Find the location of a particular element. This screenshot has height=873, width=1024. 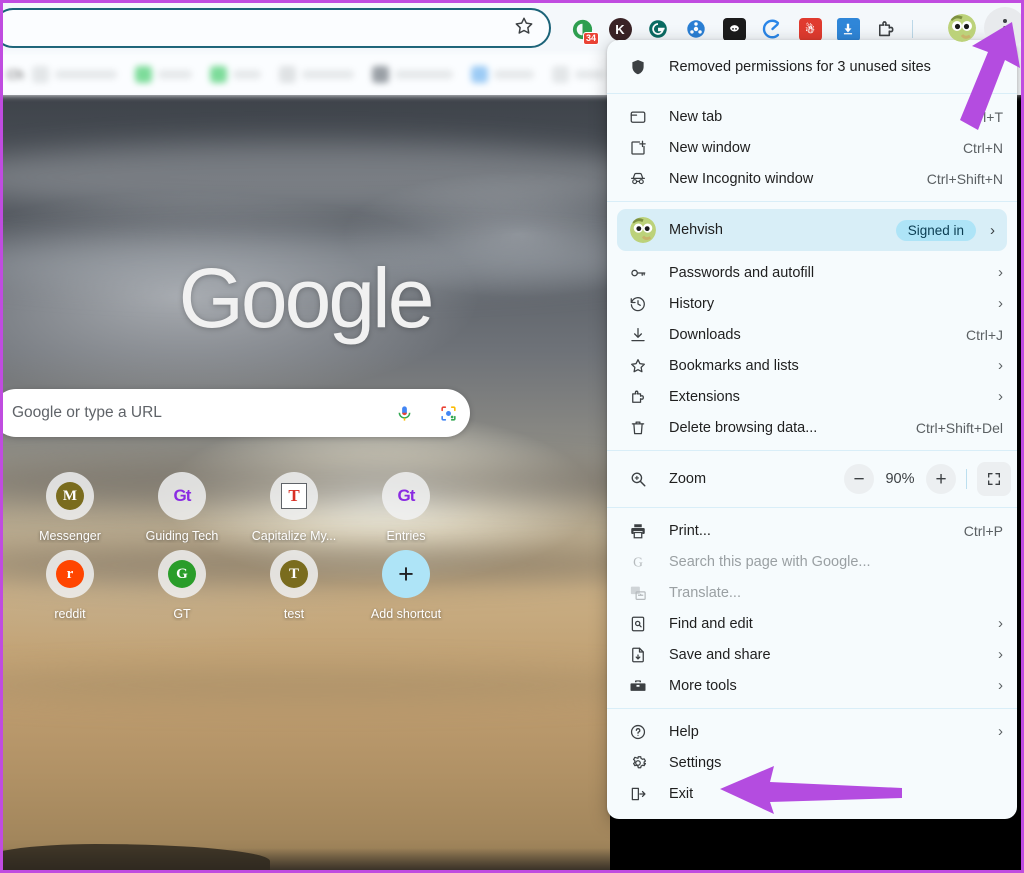

ntp-shortcut-label: GT is located at coordinates (182, 614).